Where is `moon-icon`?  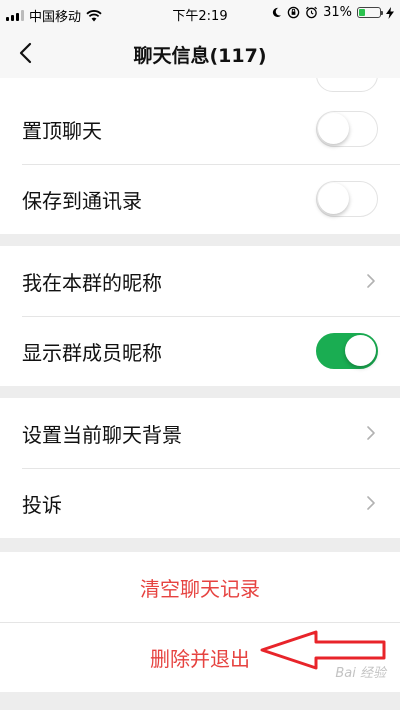
moon-icon is located at coordinates (277, 12).